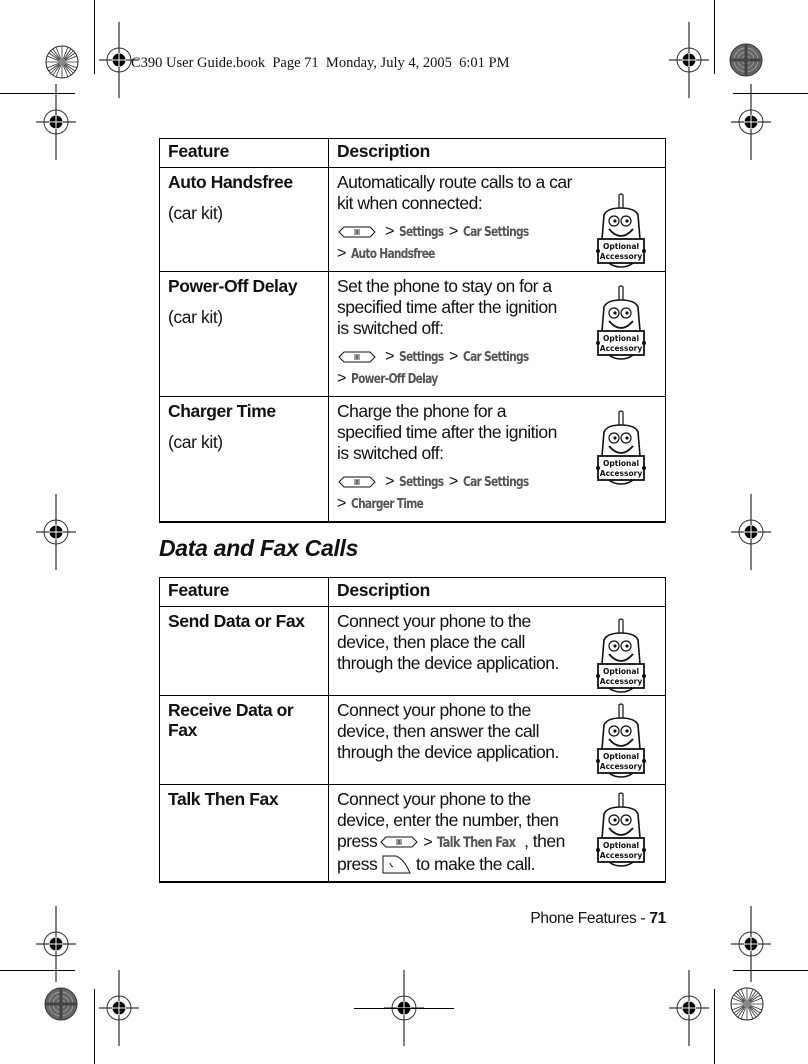 The image size is (808, 1064). I want to click on feature-cell: Receive Data or Fax, so click(244, 740).